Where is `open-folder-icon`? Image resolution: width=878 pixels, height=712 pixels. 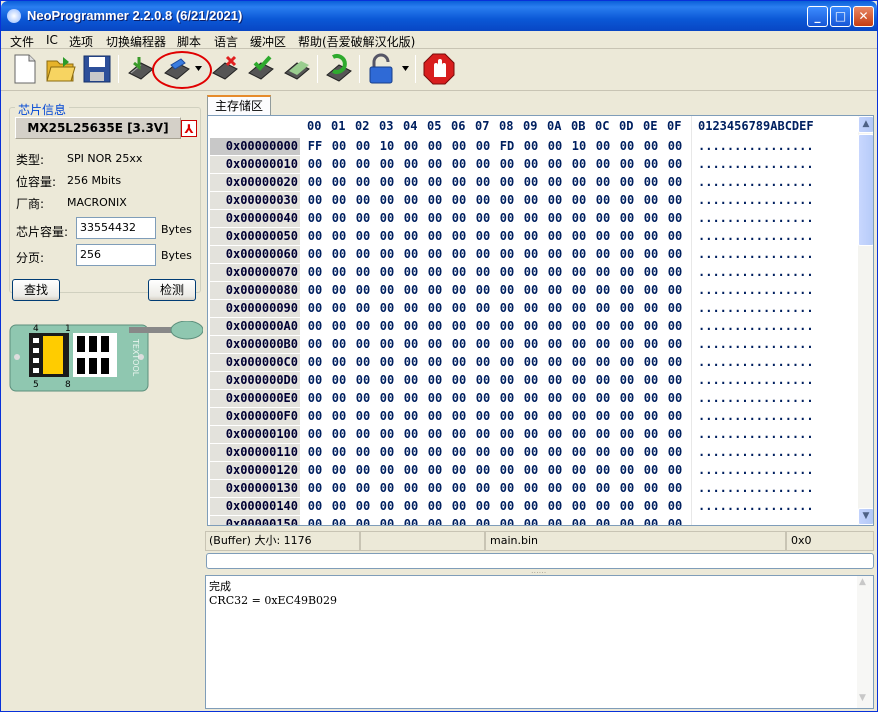
open-folder-icon is located at coordinates (61, 69).